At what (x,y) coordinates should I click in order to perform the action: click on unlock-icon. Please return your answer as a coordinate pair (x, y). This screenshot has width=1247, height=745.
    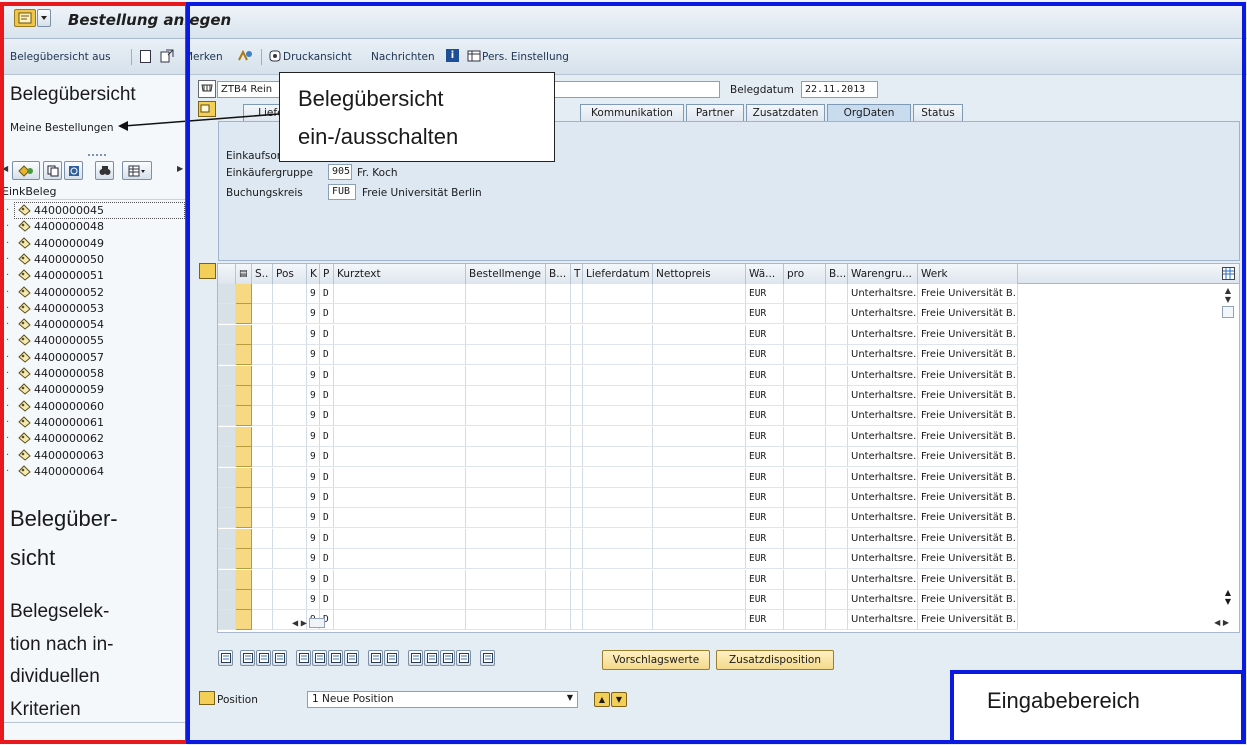
    Looking at the image, I should click on (335, 658).